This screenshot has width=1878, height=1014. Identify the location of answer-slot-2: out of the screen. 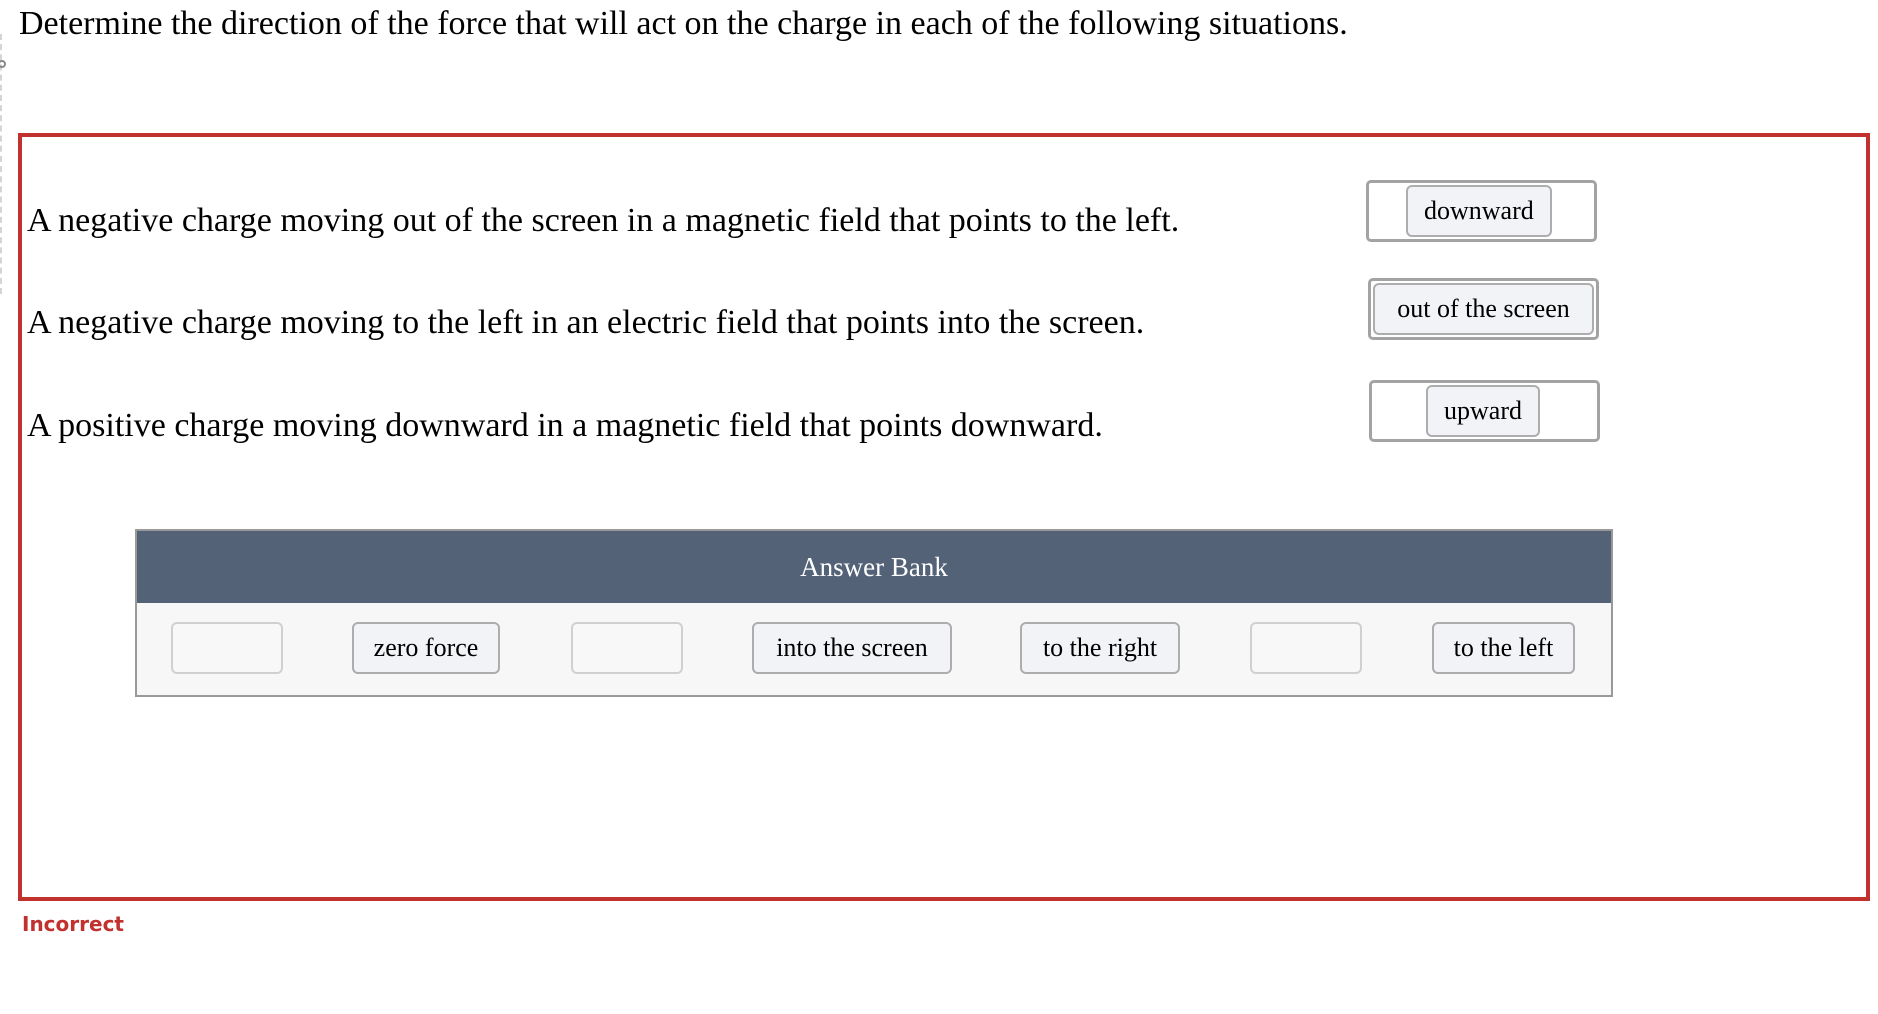
(1483, 309).